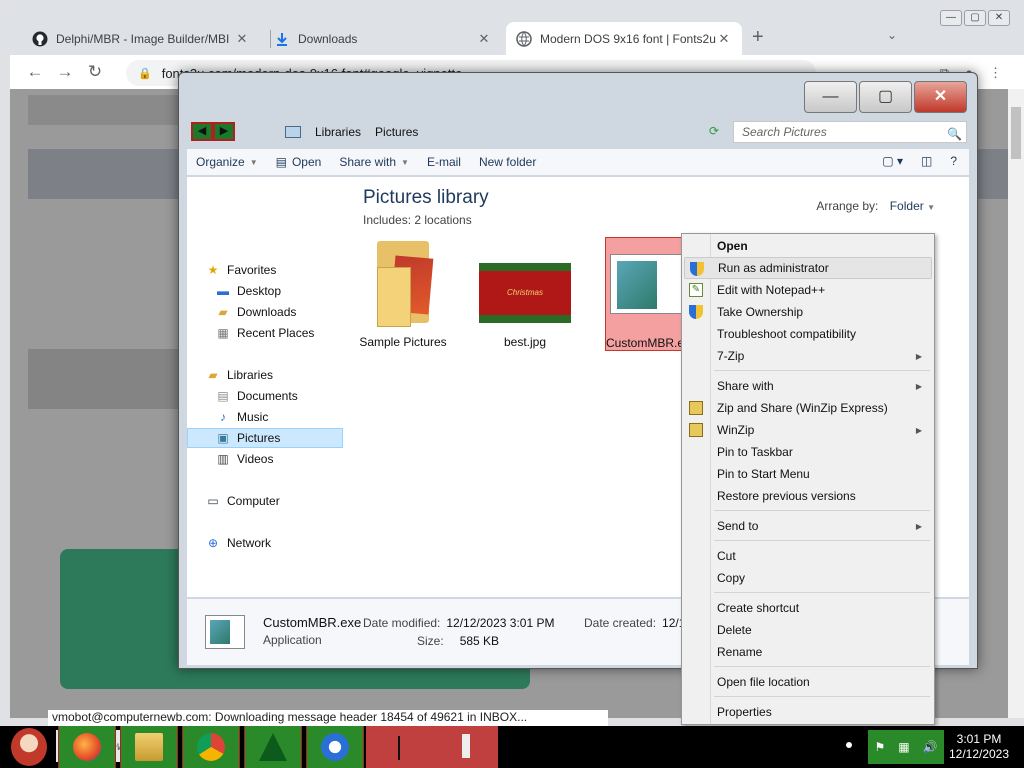 This screenshot has height=768, width=1024. I want to click on menu-item-troubleshoot: Troubleshoot compatibility, so click(808, 334).